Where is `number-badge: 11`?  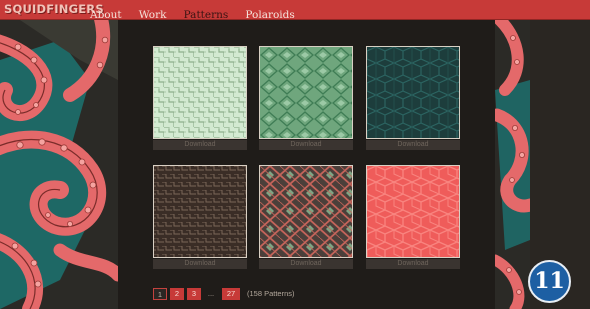 number-badge: 11 is located at coordinates (549, 281).